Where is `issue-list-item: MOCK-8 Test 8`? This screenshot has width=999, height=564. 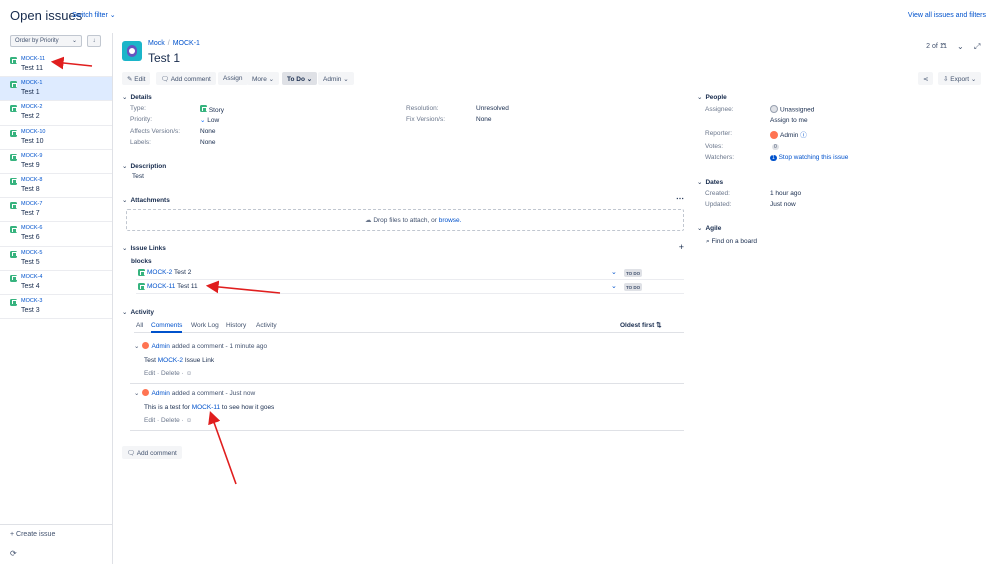
issue-list-item: MOCK-8 Test 8 is located at coordinates (56, 186).